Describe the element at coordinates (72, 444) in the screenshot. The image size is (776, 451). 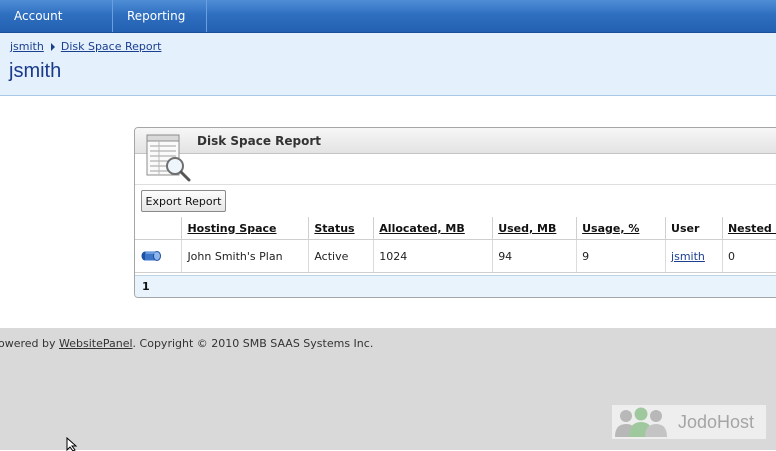
I see `mouse-cursor-icon` at that location.